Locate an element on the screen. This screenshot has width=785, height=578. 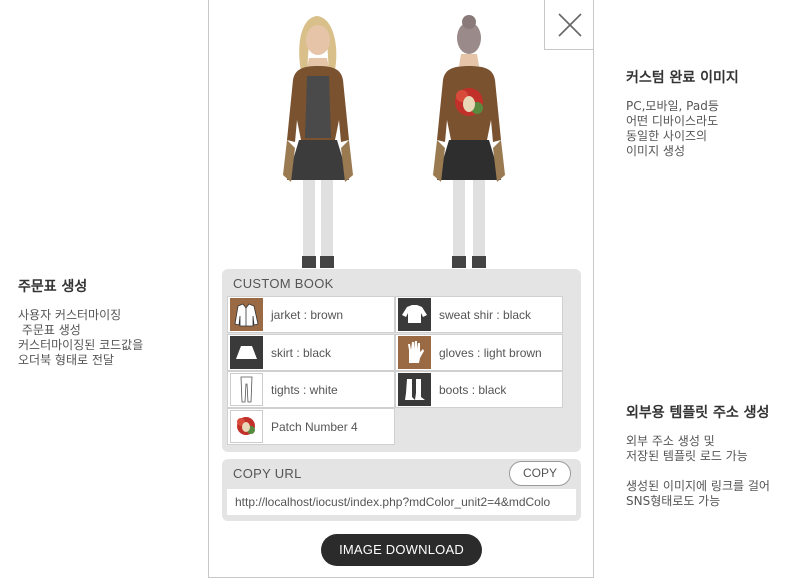
copy-url-title: COPY URL is located at coordinates (267, 473).